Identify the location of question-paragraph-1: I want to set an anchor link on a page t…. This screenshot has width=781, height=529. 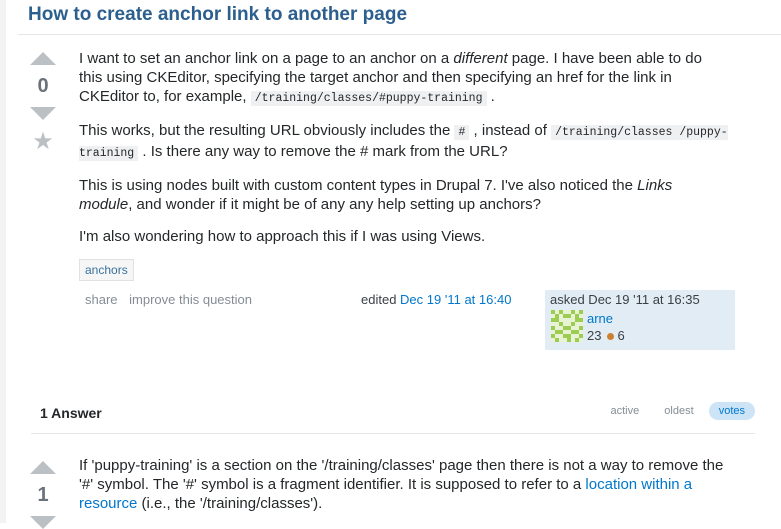
(404, 78).